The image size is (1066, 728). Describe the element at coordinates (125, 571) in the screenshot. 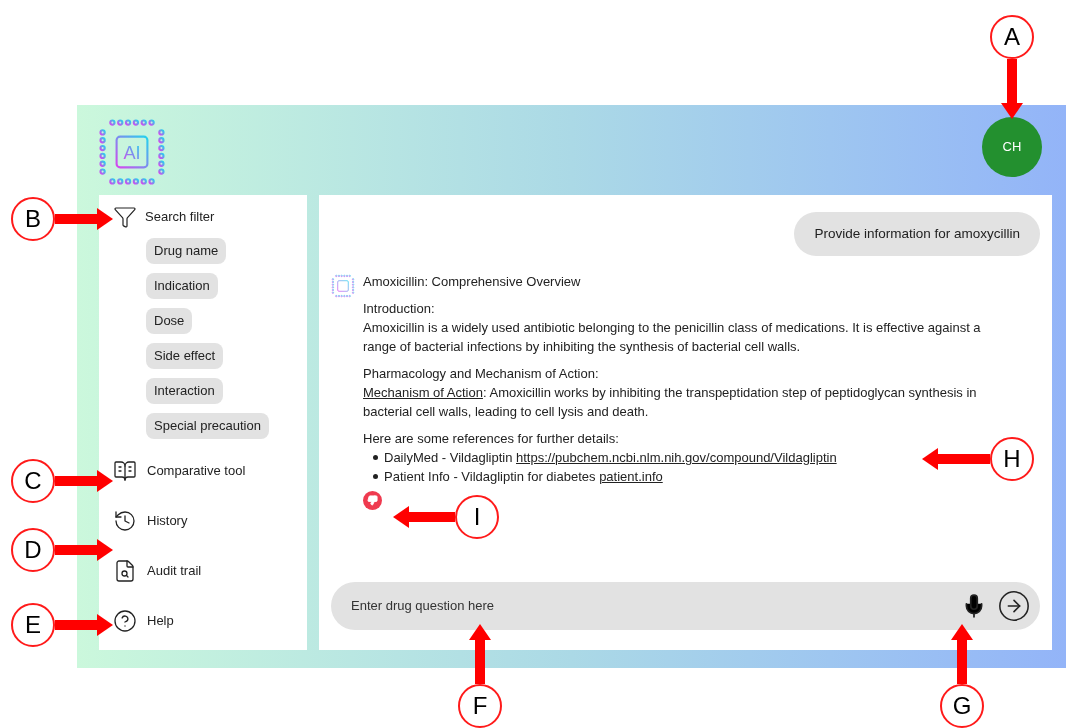

I see `audit-icon` at that location.